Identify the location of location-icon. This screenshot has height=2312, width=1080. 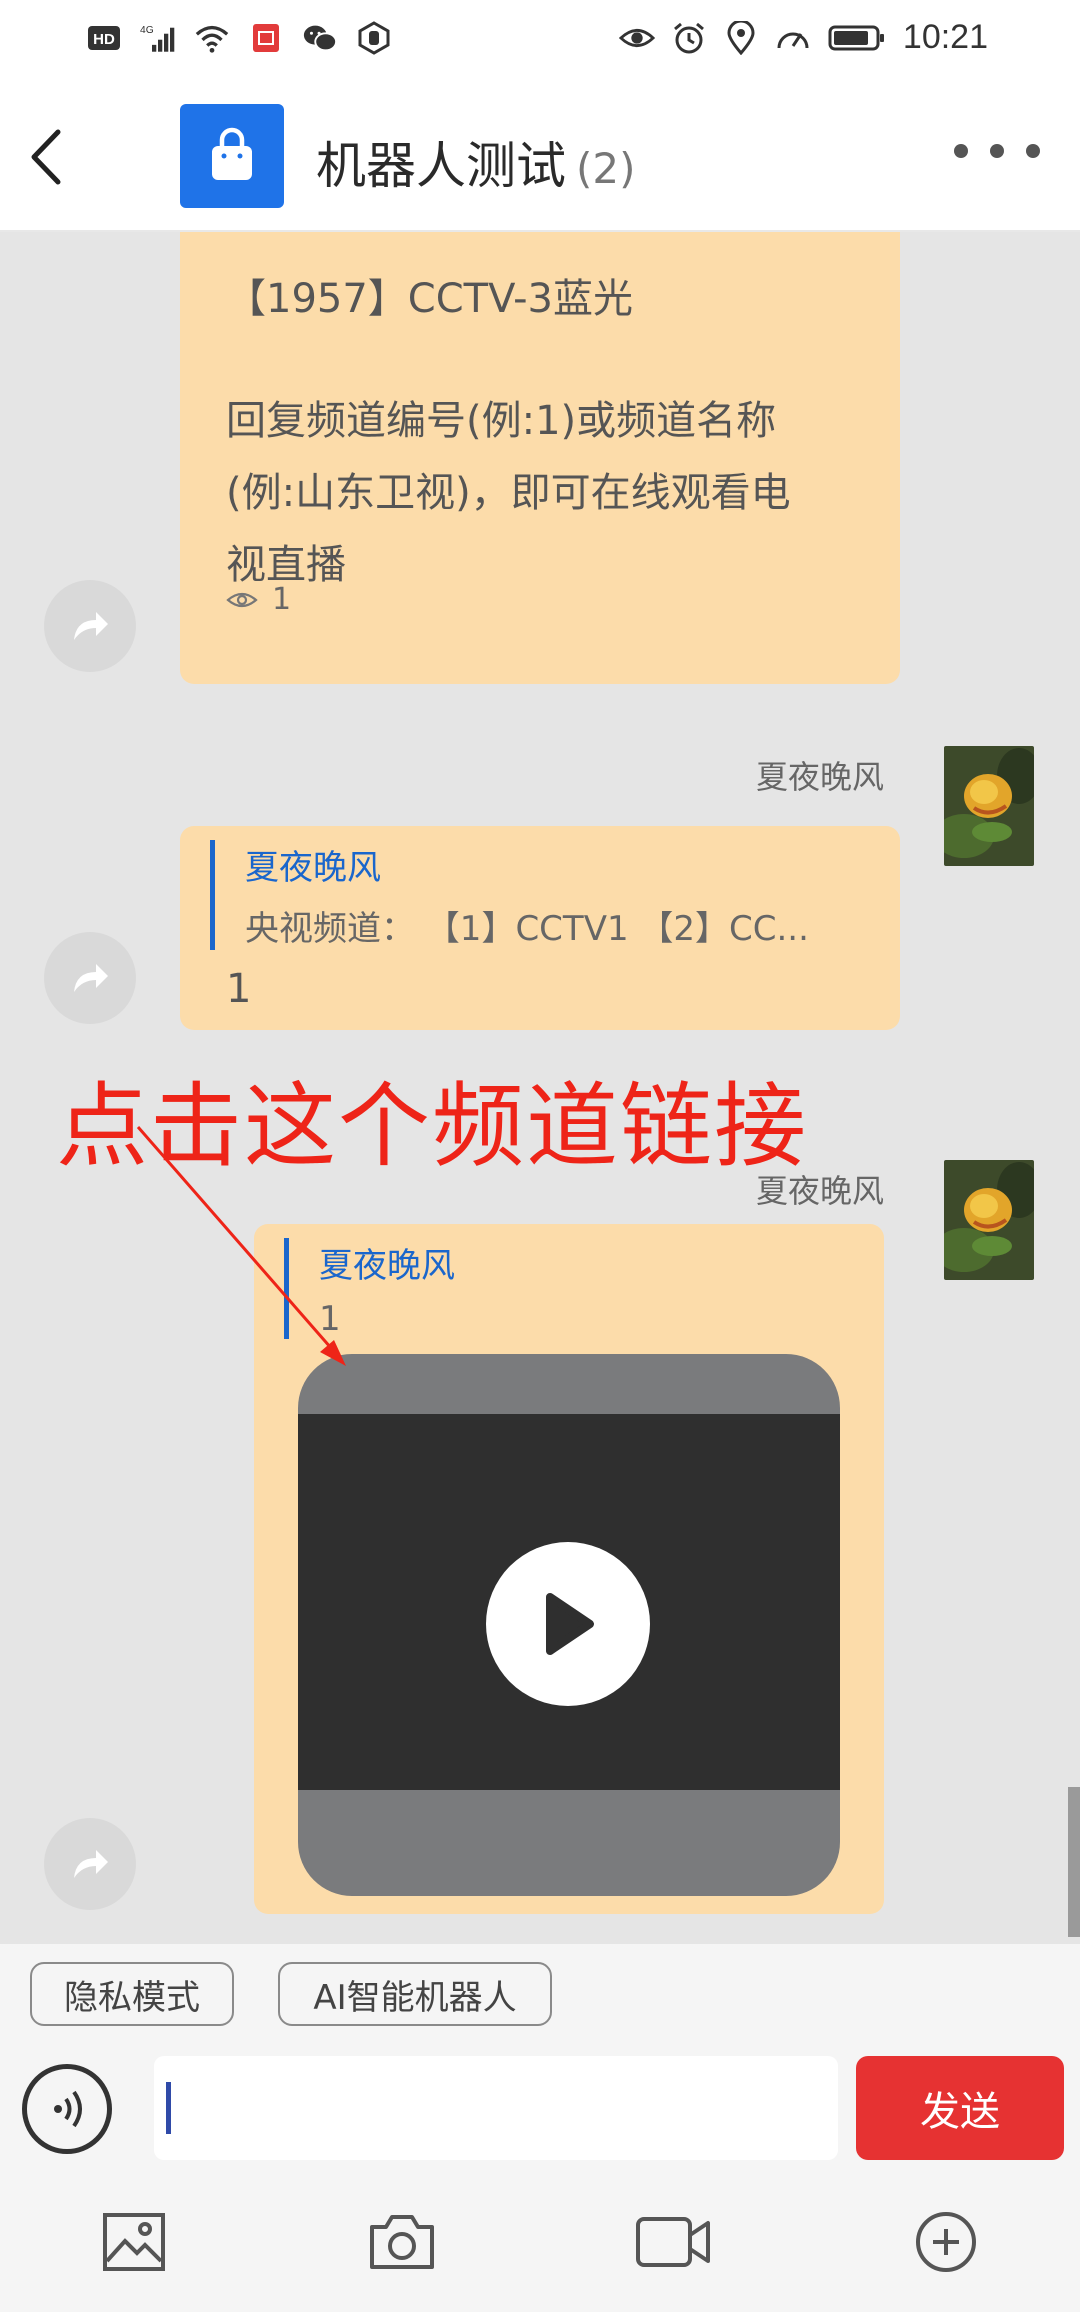
(741, 38).